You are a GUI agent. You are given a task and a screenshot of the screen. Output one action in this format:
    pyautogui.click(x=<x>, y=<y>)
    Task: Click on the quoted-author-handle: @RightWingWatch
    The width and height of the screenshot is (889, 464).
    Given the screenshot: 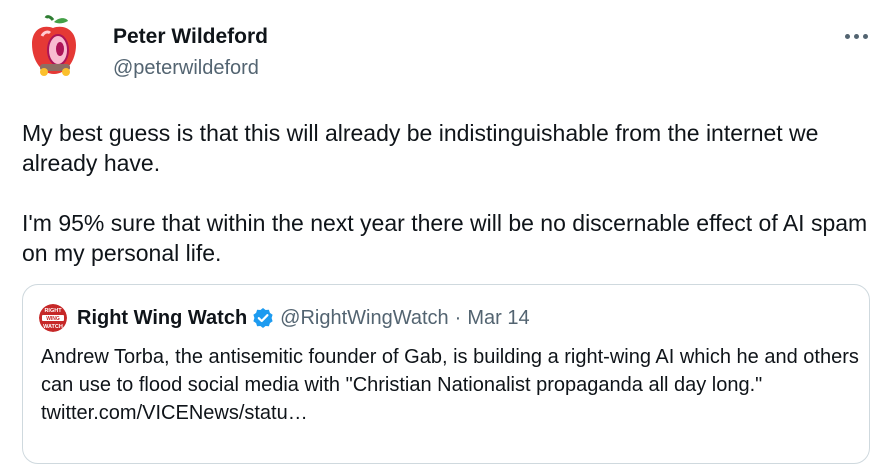 What is the action you would take?
    pyautogui.click(x=364, y=318)
    